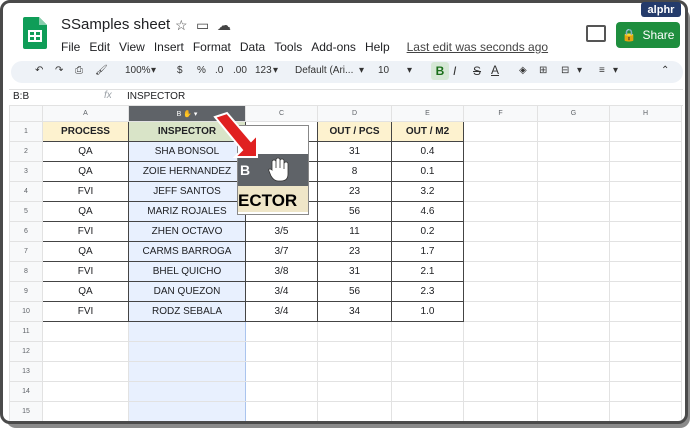  What do you see at coordinates (219, 70) in the screenshot?
I see `decrease-decimal-button: .0` at bounding box center [219, 70].